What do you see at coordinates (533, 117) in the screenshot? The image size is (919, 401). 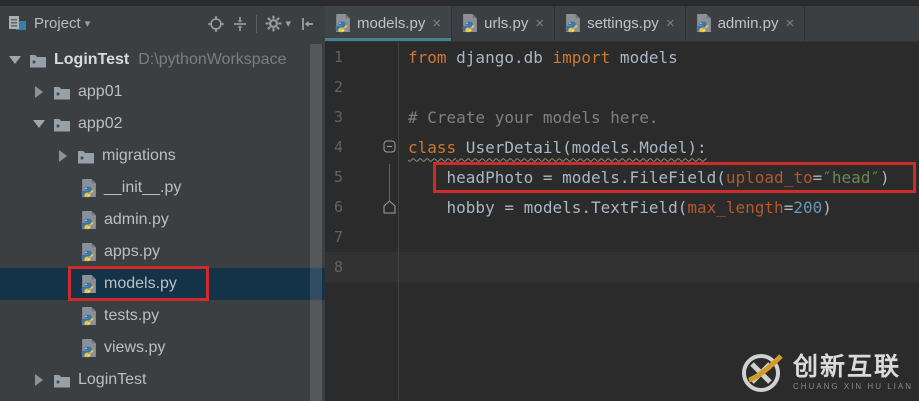 I see `code-text: # Create your models here.` at bounding box center [533, 117].